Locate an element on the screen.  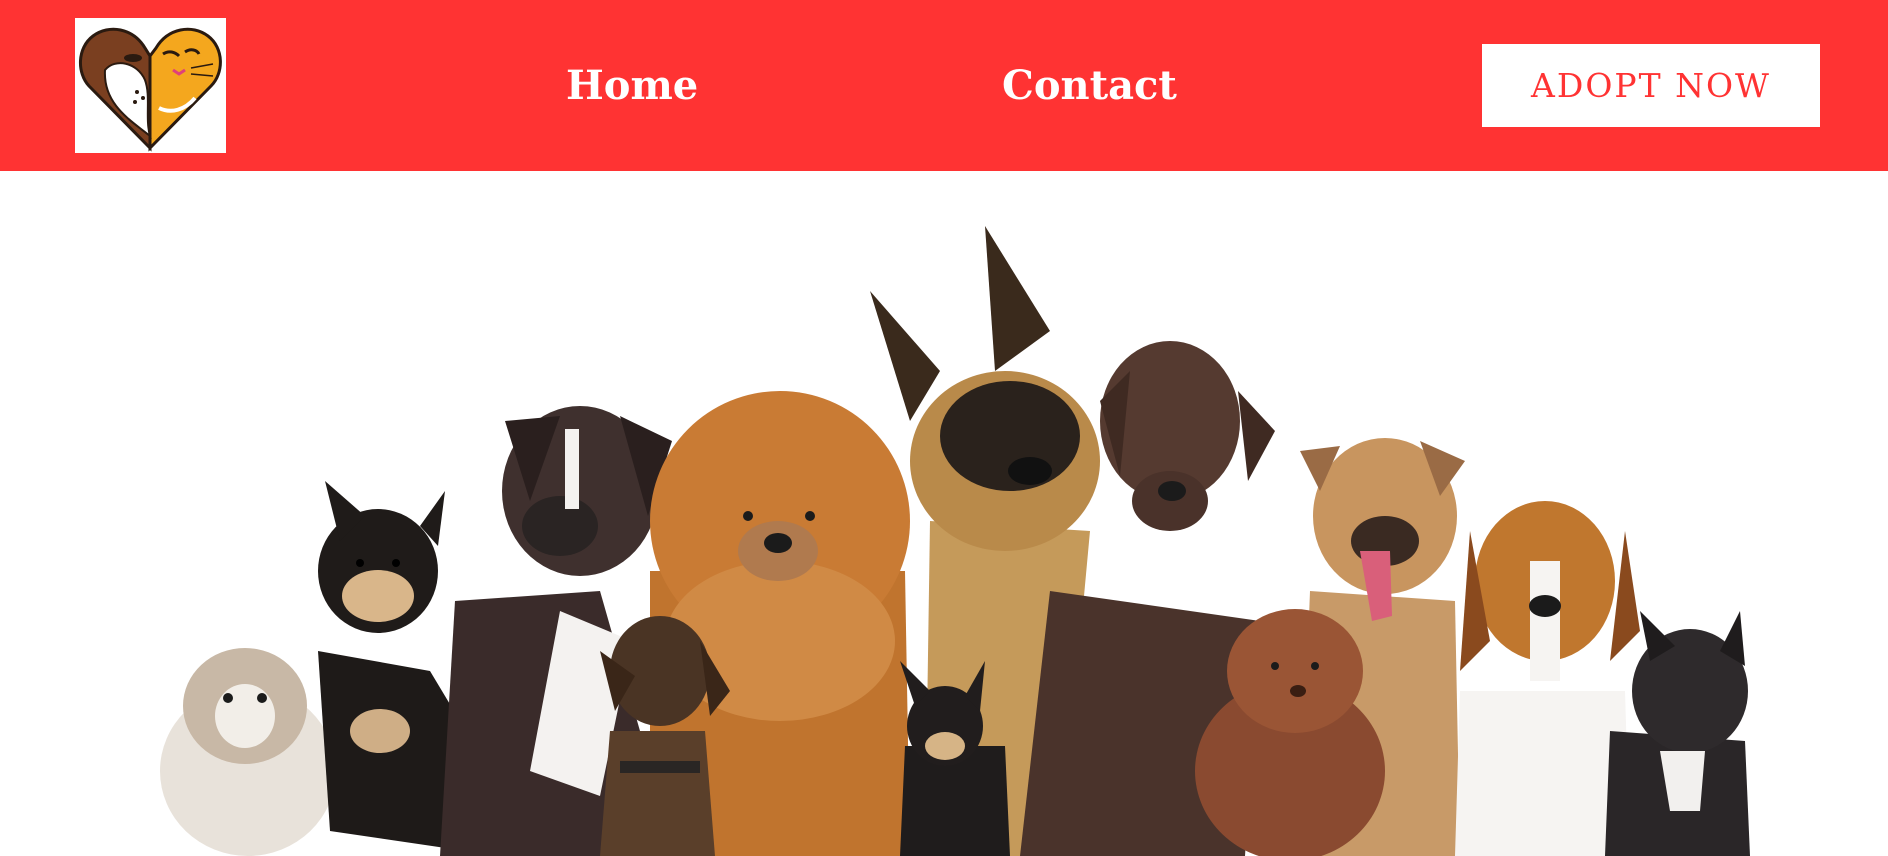
nav-link-contact: Contact is located at coordinates (1089, 86).